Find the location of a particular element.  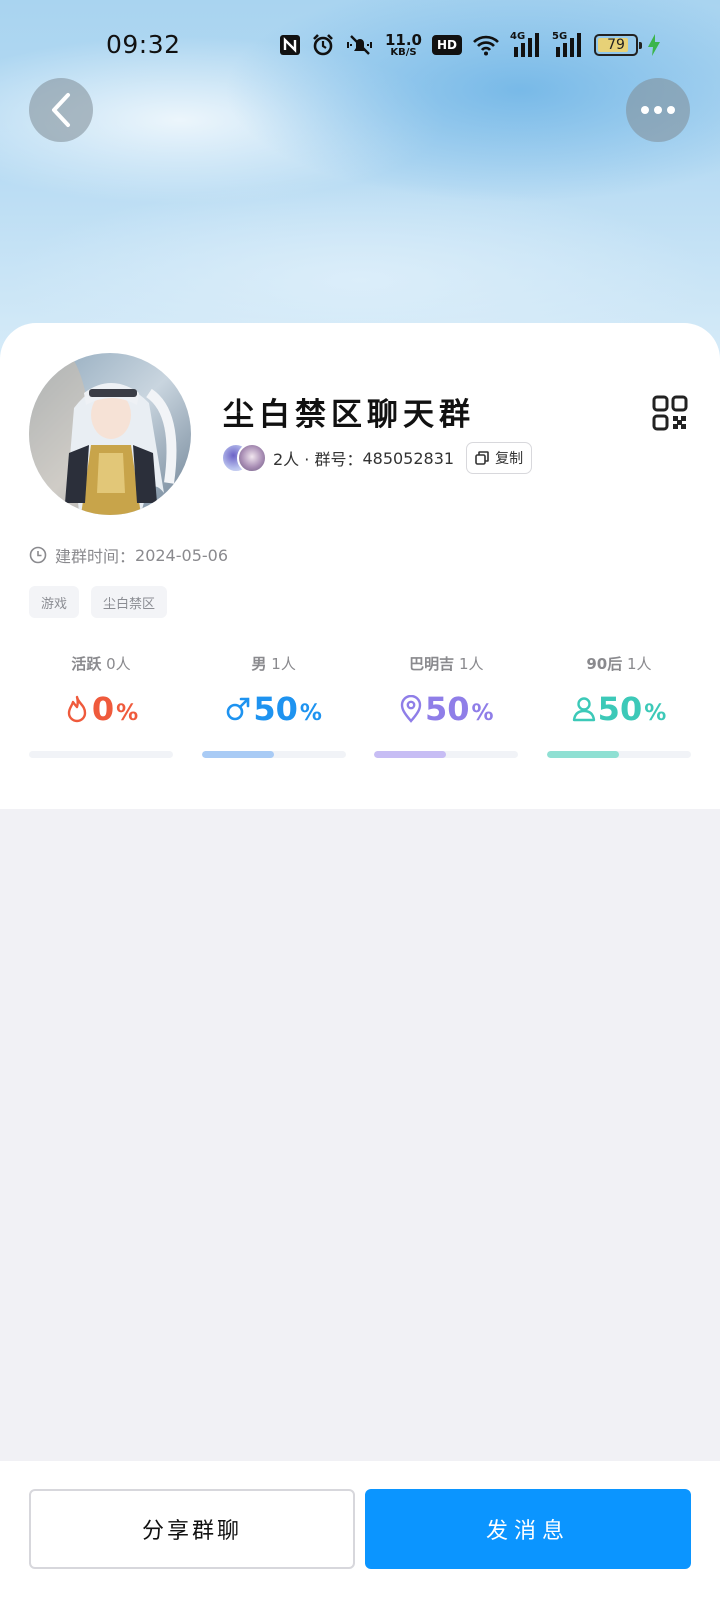

qr-code-button is located at coordinates (670, 413).